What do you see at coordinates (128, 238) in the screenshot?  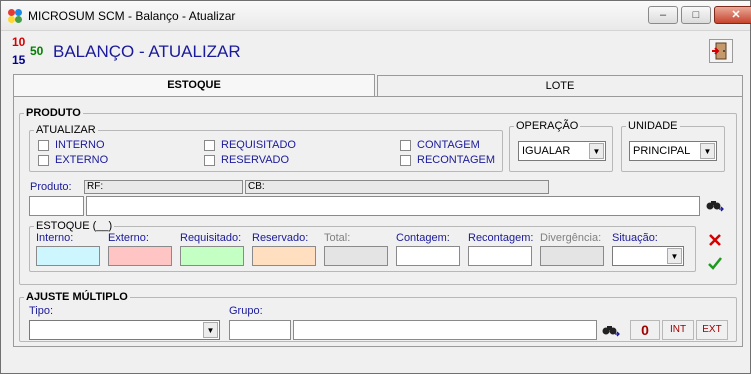 I see `externo-label: Externo:` at bounding box center [128, 238].